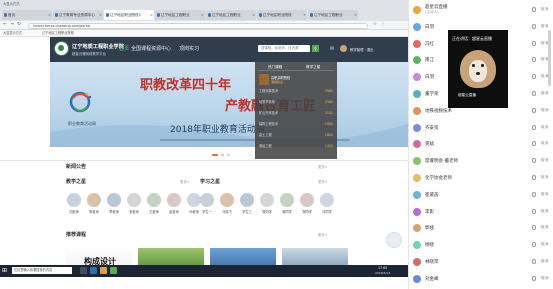 The width and height of the screenshot is (553, 289). What do you see at coordinates (5, 270) in the screenshot?
I see `windows-start-icon: ⊞` at bounding box center [5, 270].